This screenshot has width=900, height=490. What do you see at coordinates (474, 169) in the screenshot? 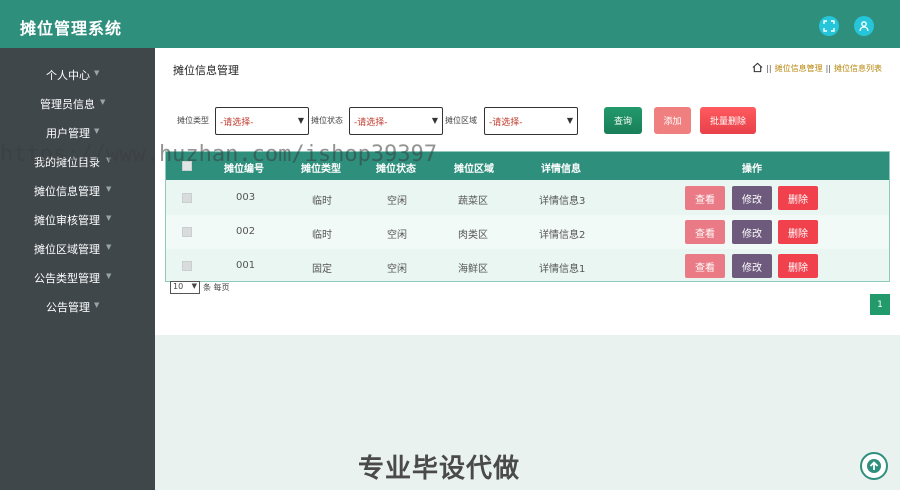
I see `column-header: 摊位区域` at bounding box center [474, 169].